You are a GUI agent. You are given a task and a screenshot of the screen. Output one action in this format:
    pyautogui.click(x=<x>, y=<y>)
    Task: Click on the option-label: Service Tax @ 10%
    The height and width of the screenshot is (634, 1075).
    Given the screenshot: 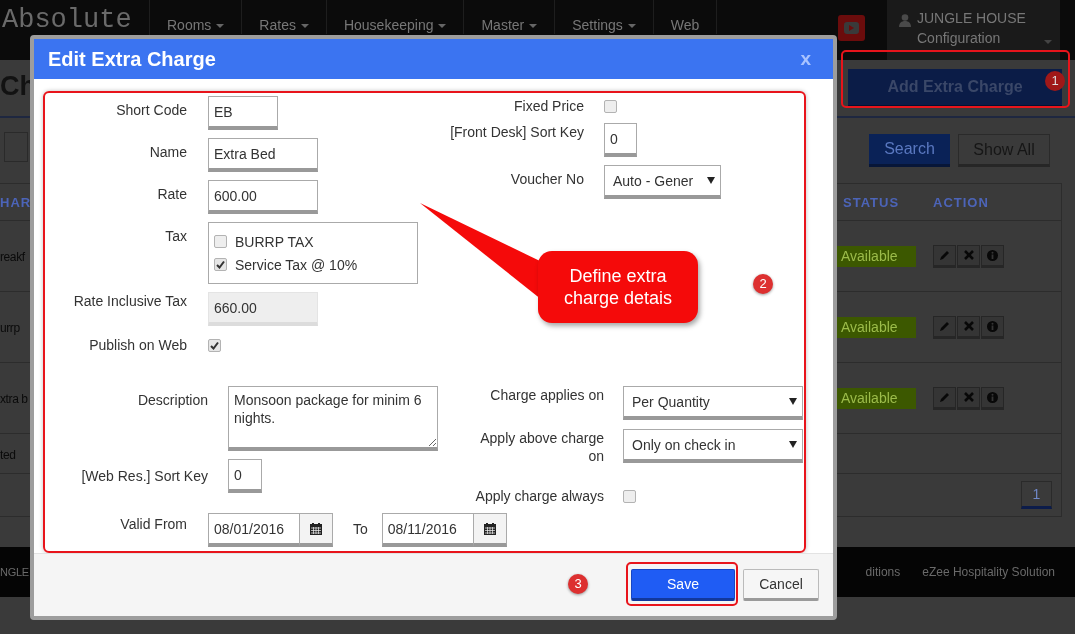 What is the action you would take?
    pyautogui.click(x=296, y=264)
    